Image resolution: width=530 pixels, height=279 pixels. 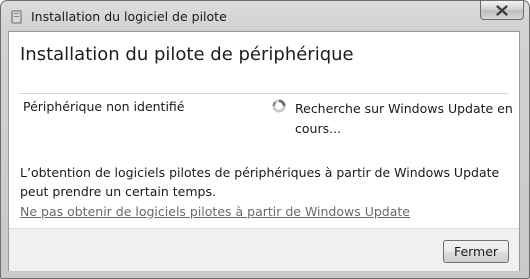 I want to click on close-icon, so click(x=502, y=10).